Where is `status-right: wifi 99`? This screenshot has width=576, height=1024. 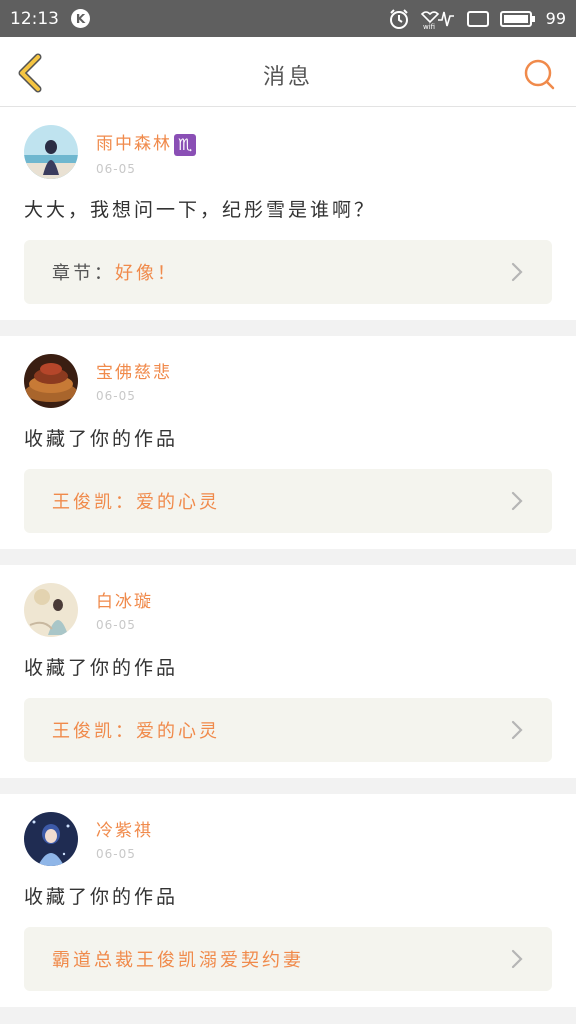 status-right: wifi 99 is located at coordinates (477, 19).